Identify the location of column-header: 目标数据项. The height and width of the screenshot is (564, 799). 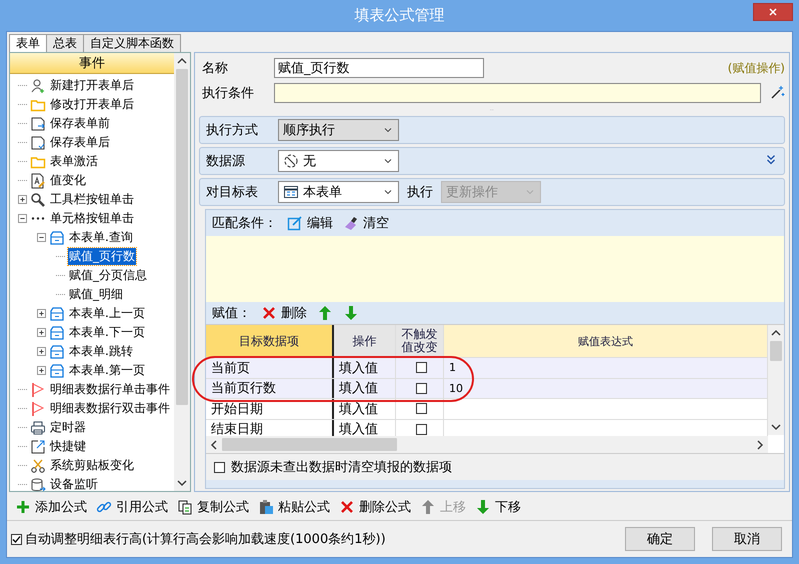
(270, 341).